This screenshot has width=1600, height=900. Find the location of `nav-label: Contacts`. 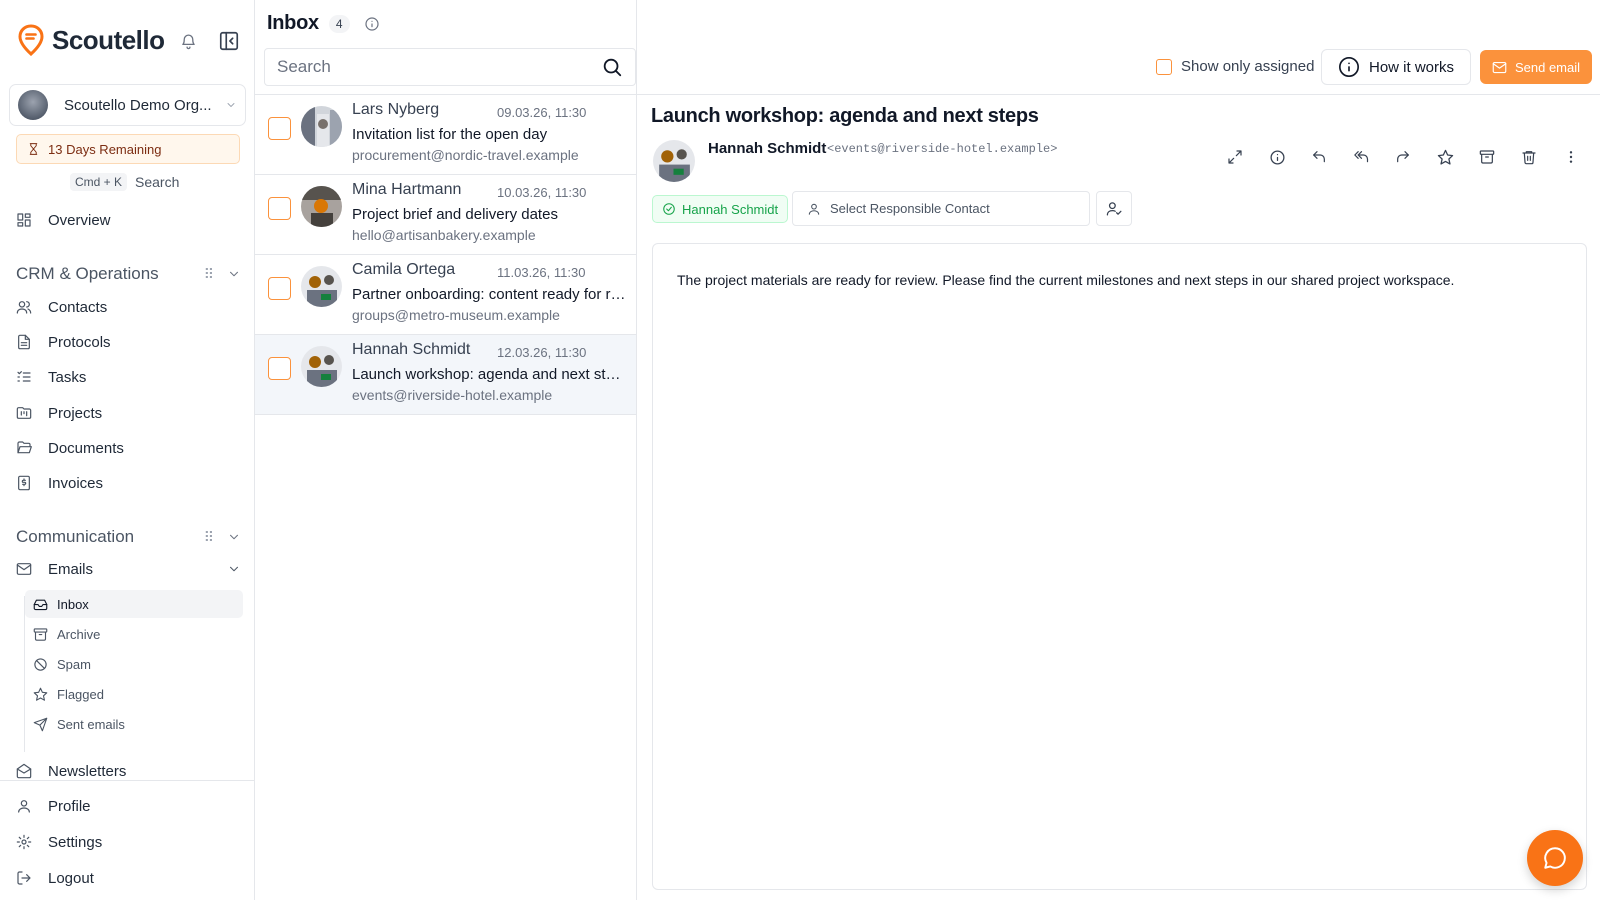

nav-label: Contacts is located at coordinates (78, 307).